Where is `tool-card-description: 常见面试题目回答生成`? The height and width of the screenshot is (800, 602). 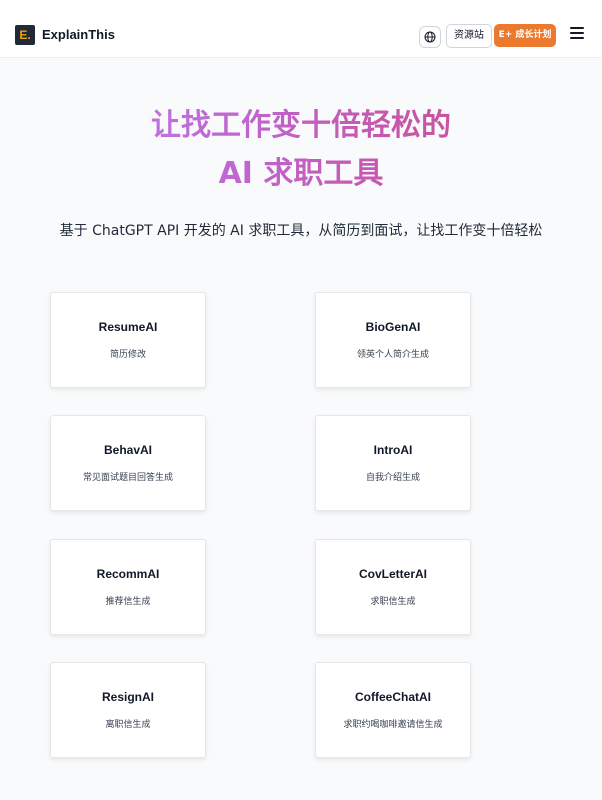
tool-card-description: 常见面试题目回答生成 is located at coordinates (127, 478).